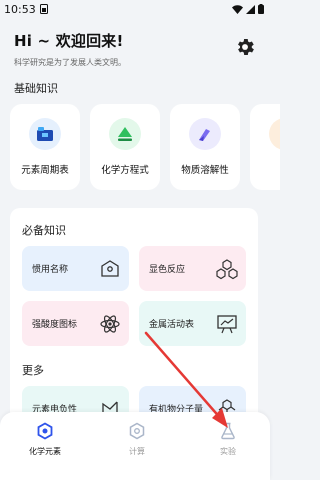 The height and width of the screenshot is (480, 320). I want to click on flask-experiment-icon, so click(228, 431).